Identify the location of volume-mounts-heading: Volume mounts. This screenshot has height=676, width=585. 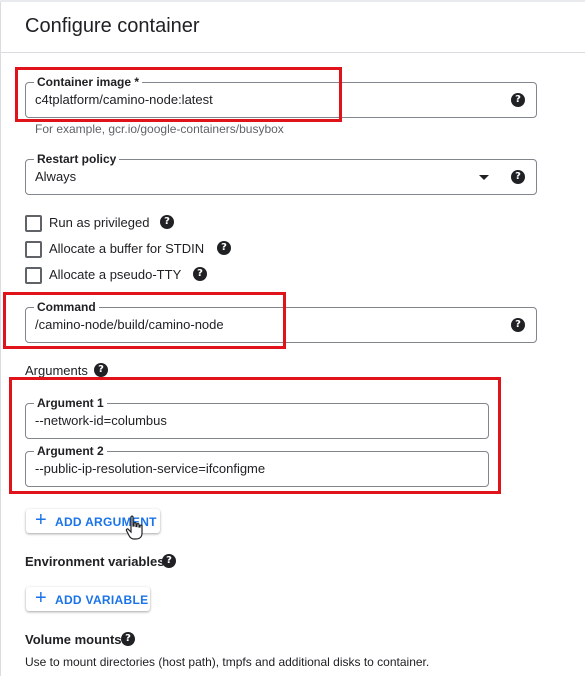
(73, 639).